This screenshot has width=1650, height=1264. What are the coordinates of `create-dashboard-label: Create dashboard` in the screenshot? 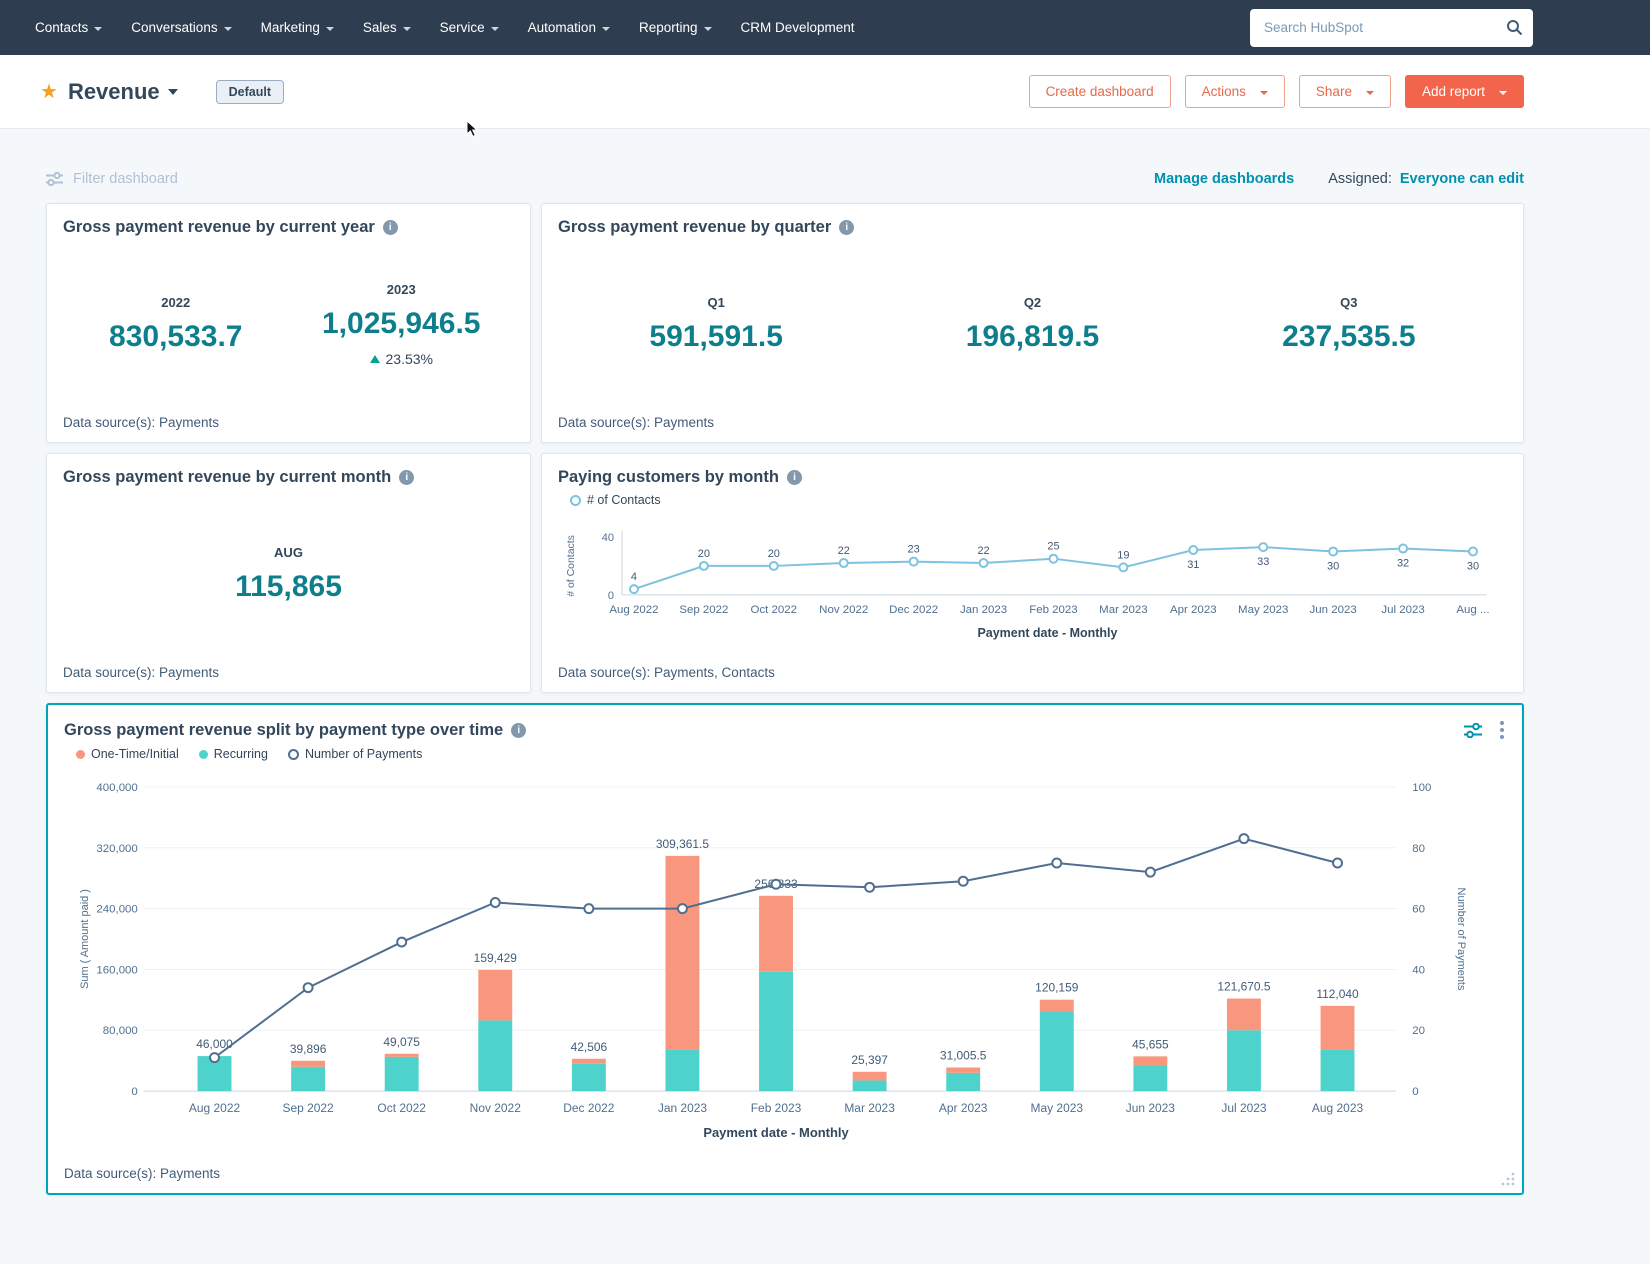 It's located at (1099, 91).